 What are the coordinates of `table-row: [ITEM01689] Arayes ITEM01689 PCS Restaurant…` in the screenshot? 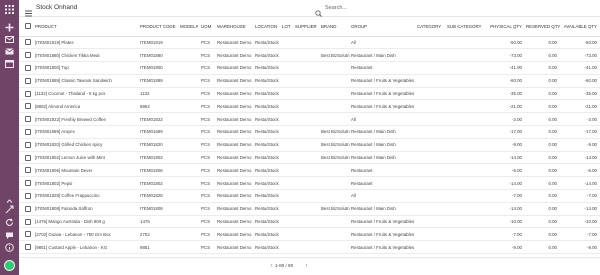 It's located at (309, 132).